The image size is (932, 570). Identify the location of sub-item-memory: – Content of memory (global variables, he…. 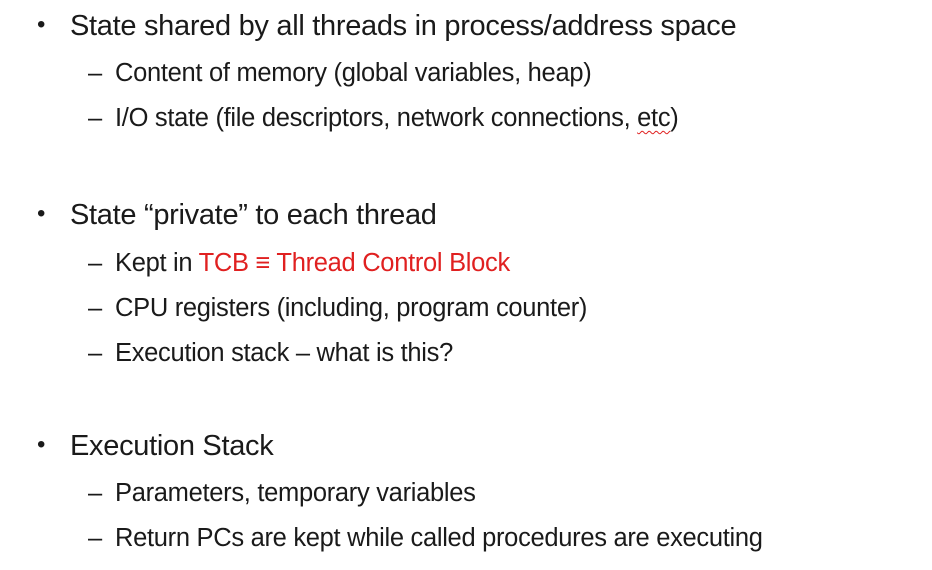
(340, 73).